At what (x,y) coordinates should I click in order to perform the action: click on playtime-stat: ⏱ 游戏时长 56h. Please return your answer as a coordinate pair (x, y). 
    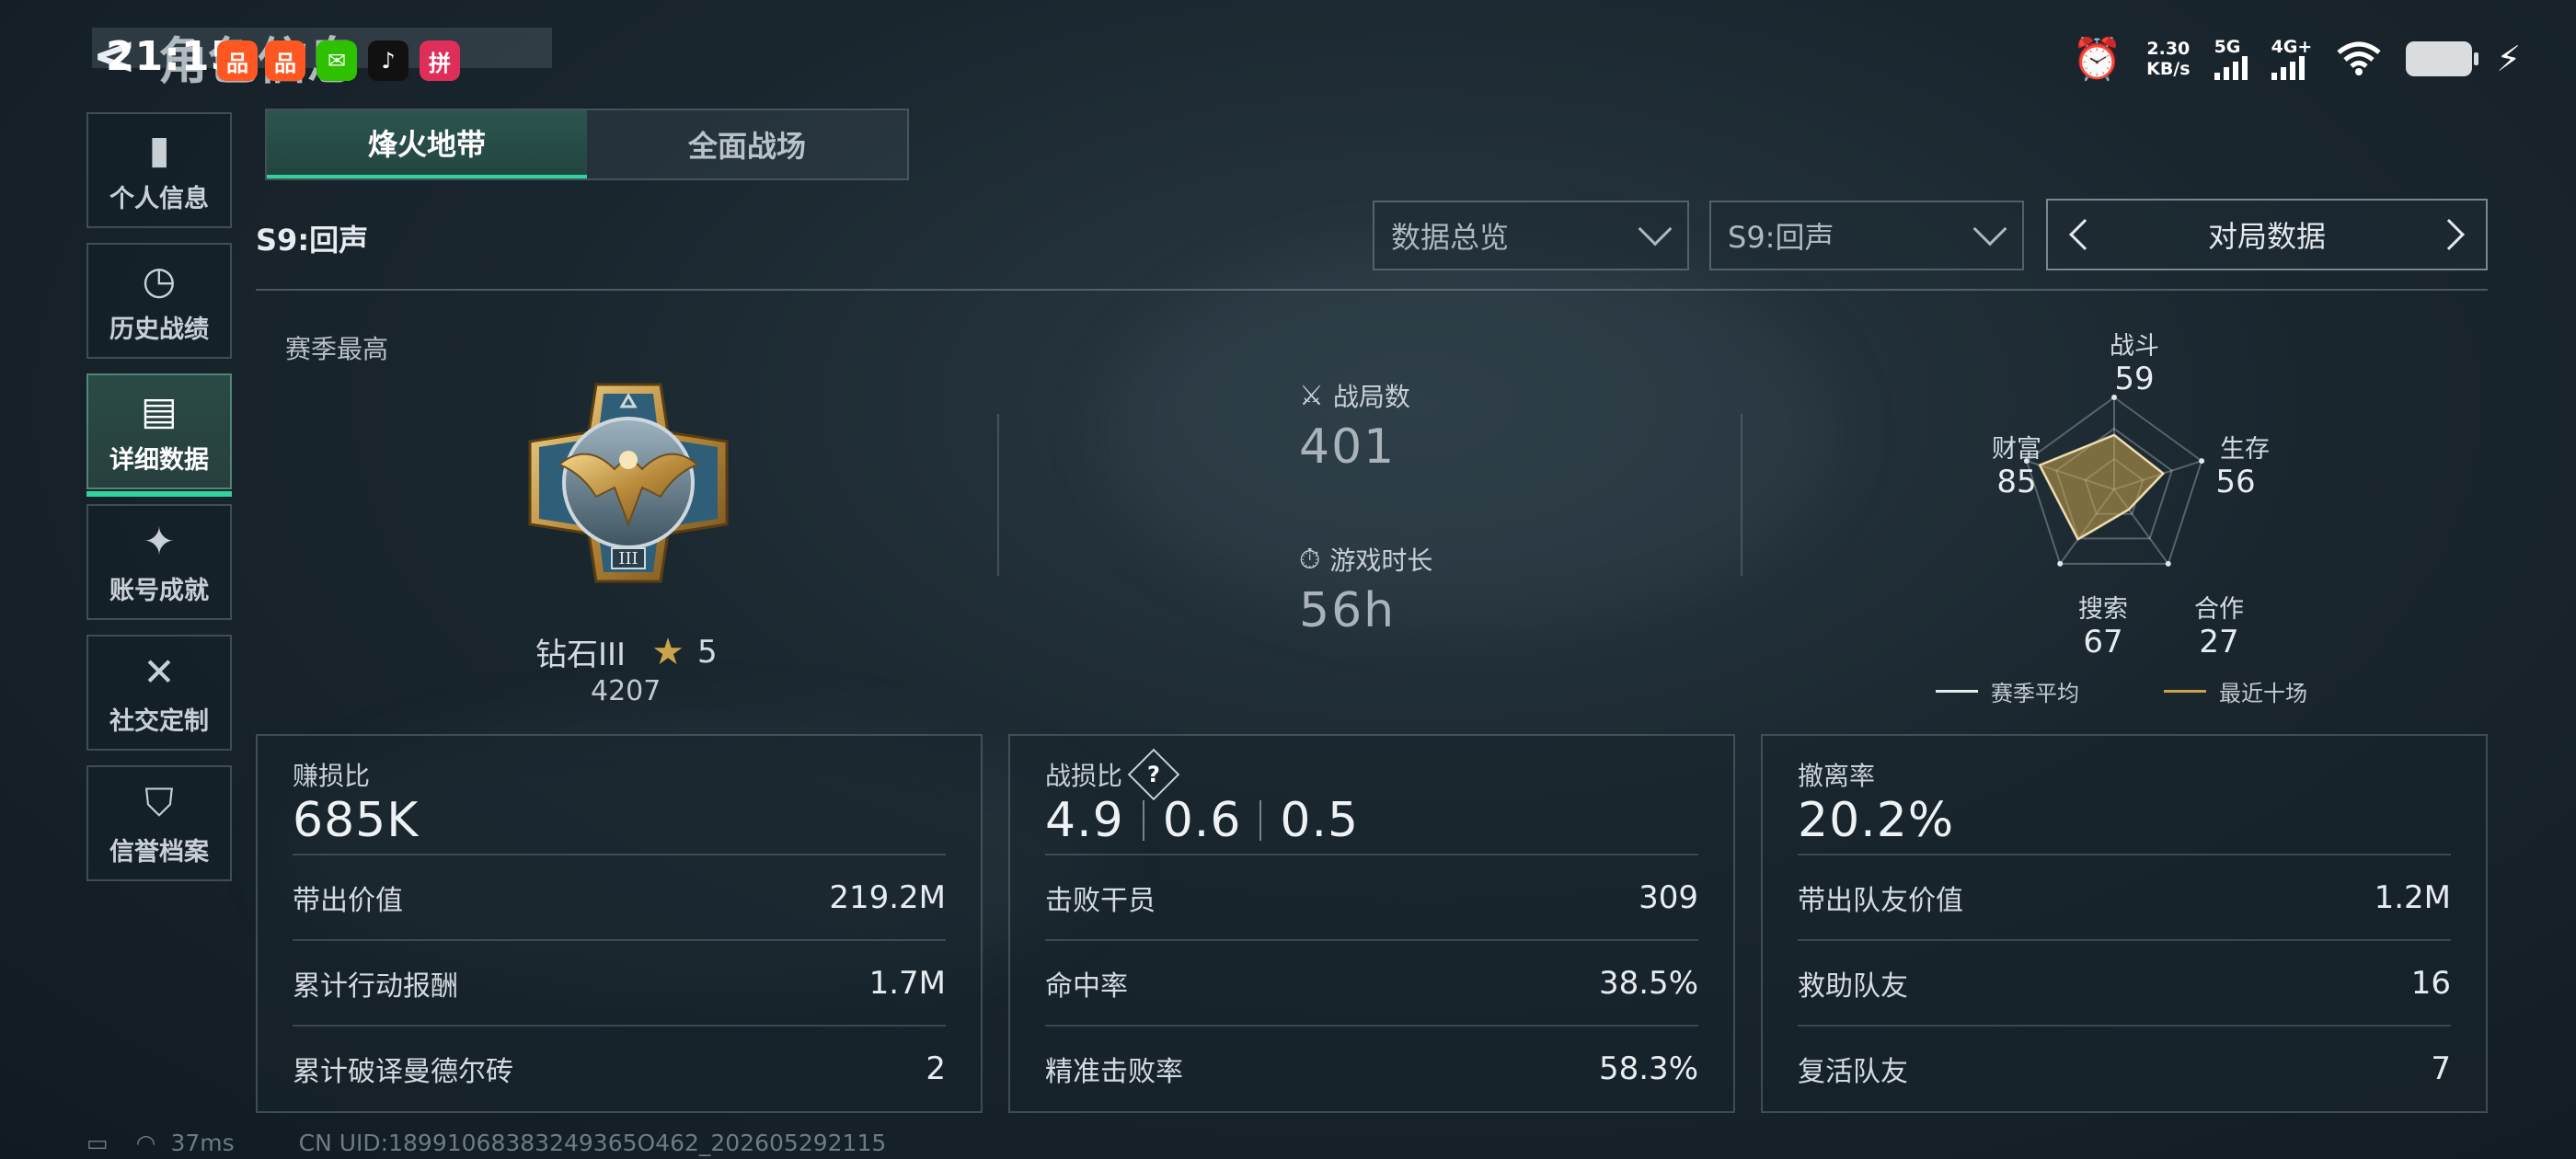
    Looking at the image, I should click on (1366, 590).